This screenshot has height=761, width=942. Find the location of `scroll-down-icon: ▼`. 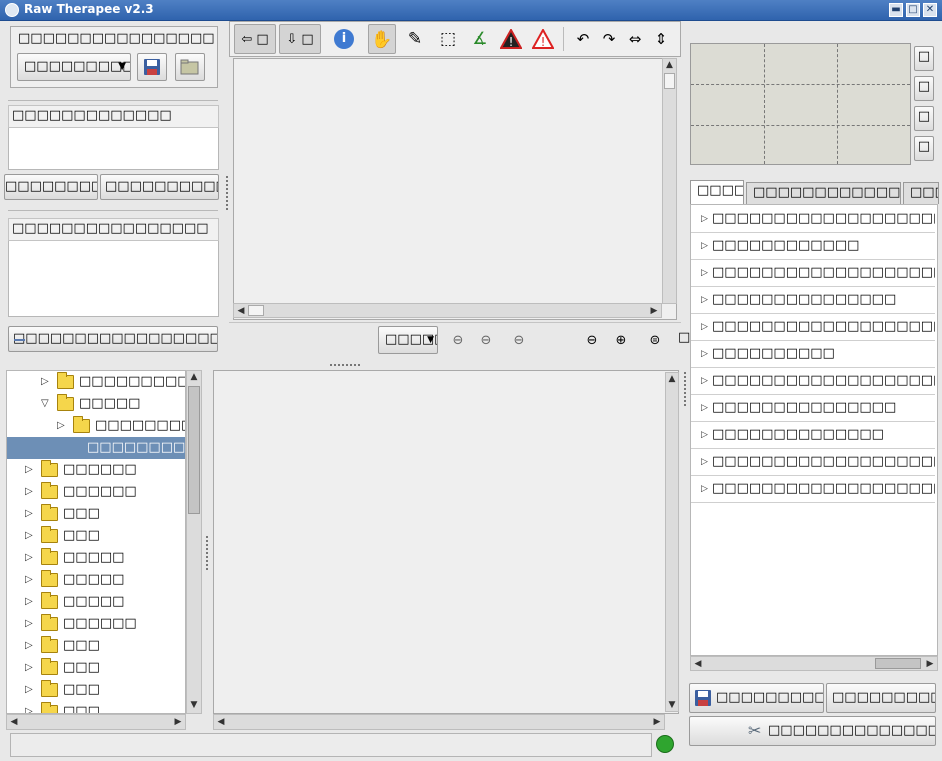

scroll-down-icon: ▼ is located at coordinates (194, 706).